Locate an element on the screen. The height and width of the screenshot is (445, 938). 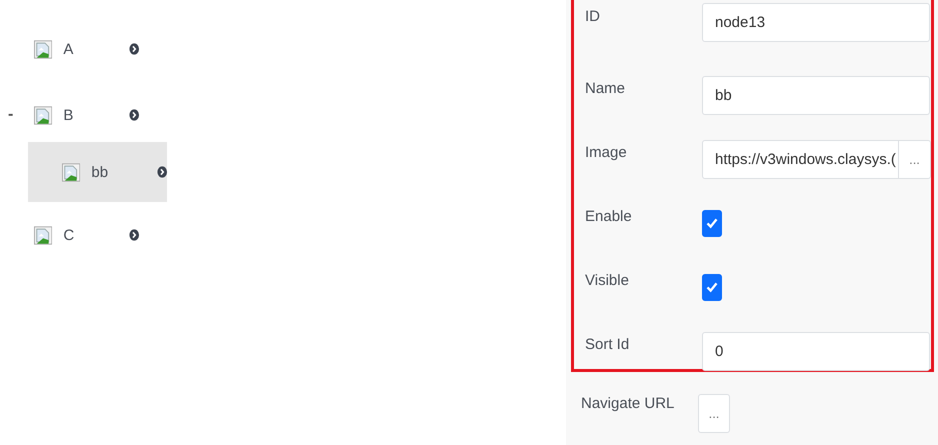
tree-item: A is located at coordinates (69, 49).